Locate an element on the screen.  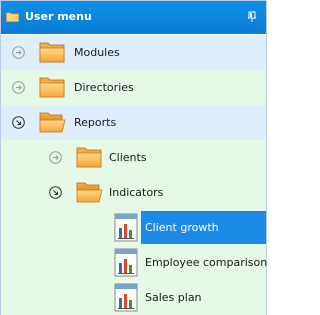
tree-item-label: Reports is located at coordinates (95, 122).